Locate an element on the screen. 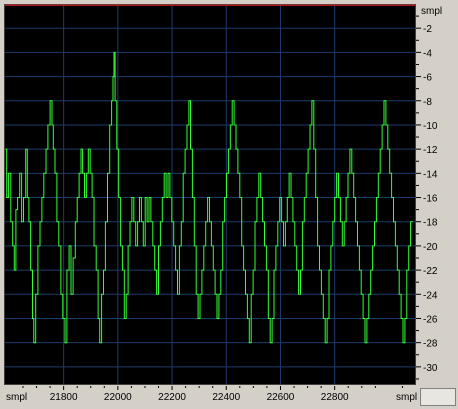 Image resolution: width=458 pixels, height=409 pixels. y-tick-label: -30 is located at coordinates (430, 368).